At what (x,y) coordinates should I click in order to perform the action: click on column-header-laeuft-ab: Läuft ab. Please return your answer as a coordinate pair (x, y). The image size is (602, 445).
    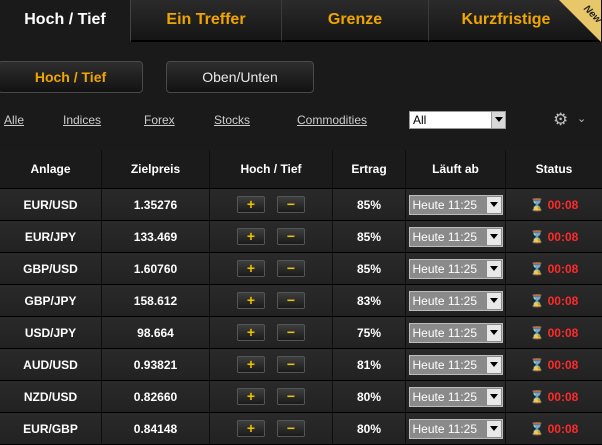
    Looking at the image, I should click on (456, 169).